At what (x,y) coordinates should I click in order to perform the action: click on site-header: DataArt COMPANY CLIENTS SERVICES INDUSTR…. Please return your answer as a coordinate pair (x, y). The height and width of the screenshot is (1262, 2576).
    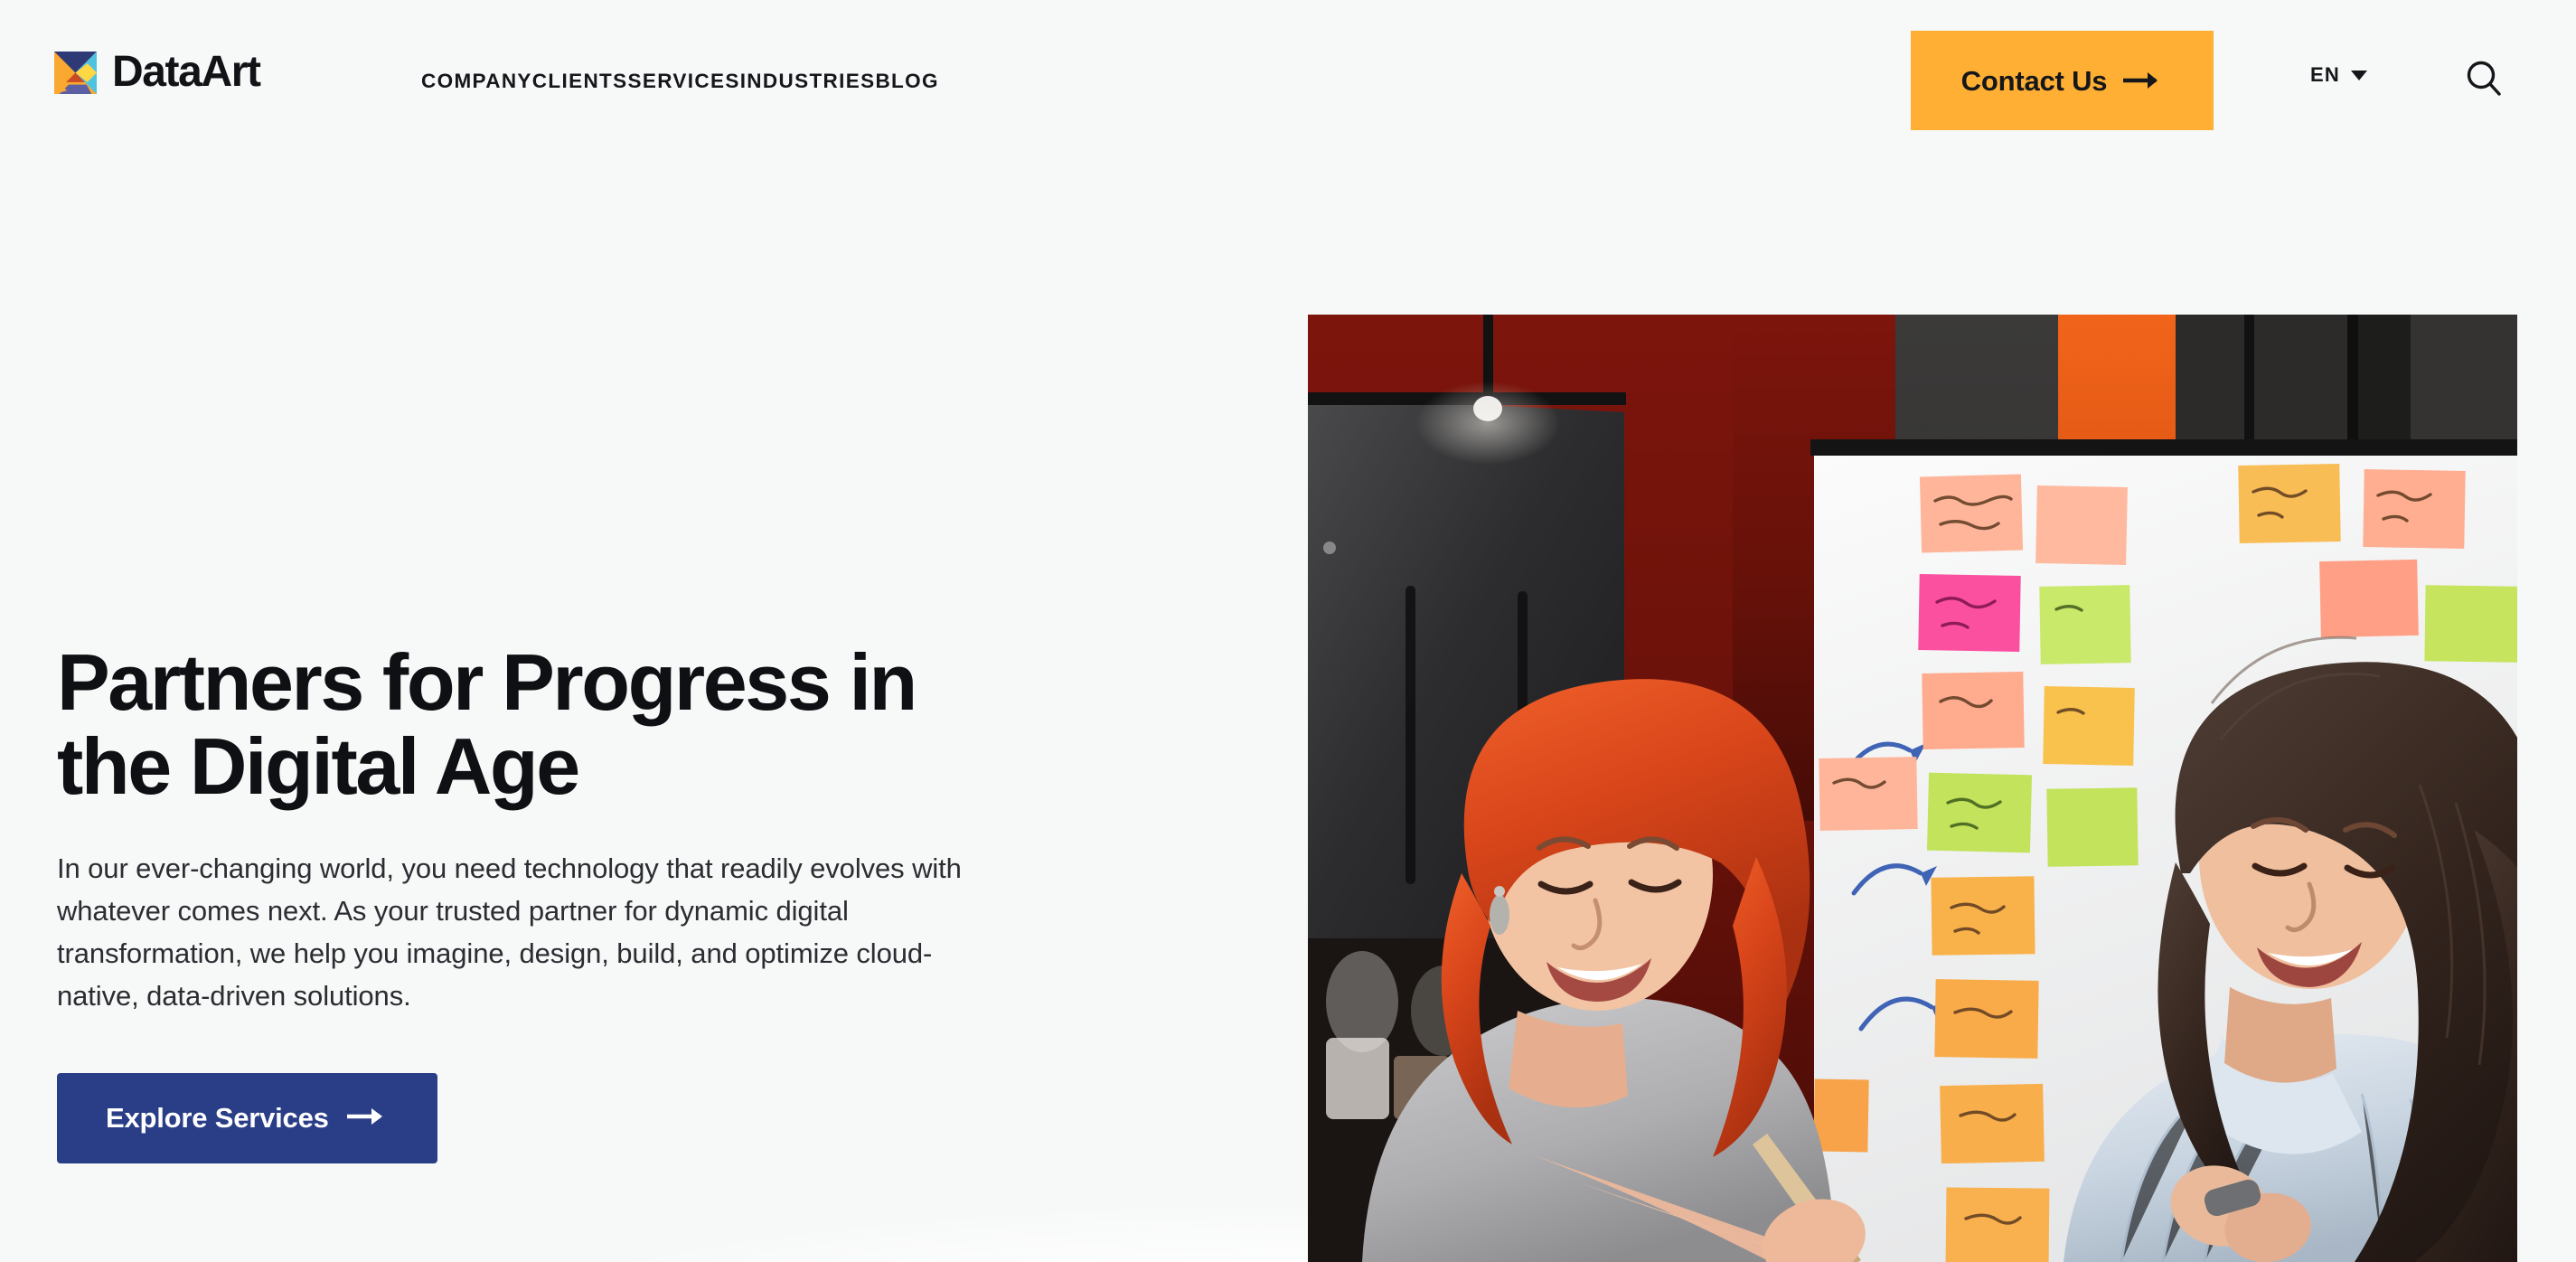
    Looking at the image, I should click on (1288, 81).